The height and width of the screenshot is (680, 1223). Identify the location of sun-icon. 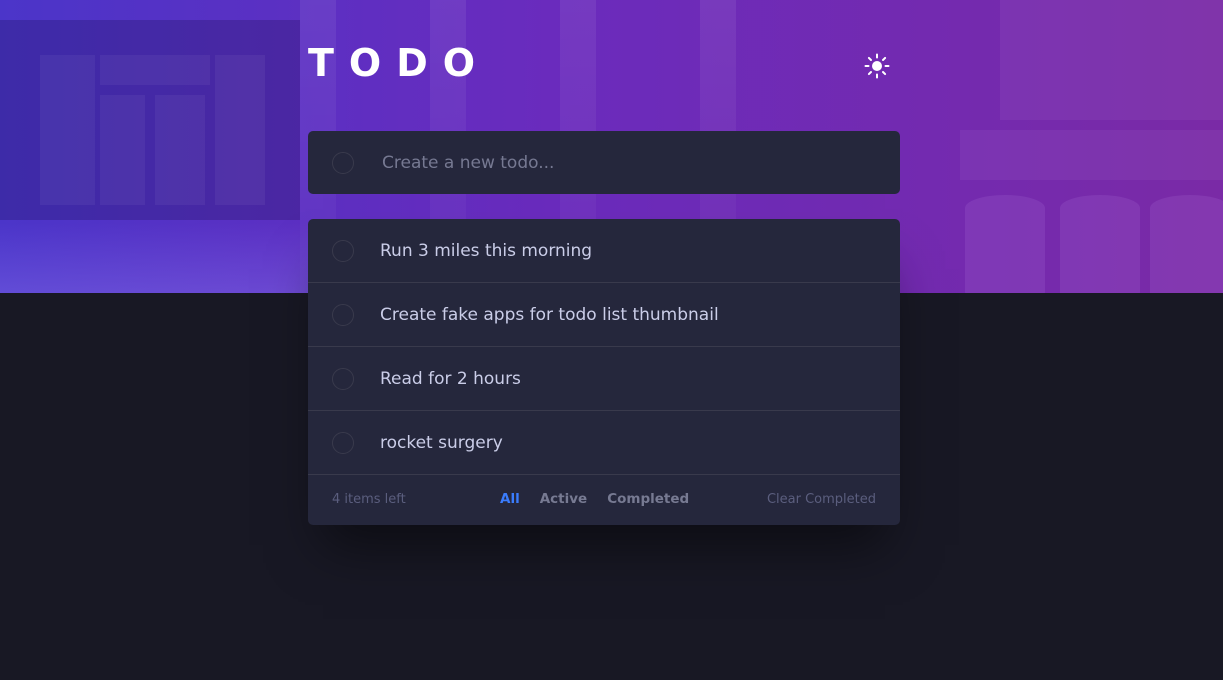
(877, 66).